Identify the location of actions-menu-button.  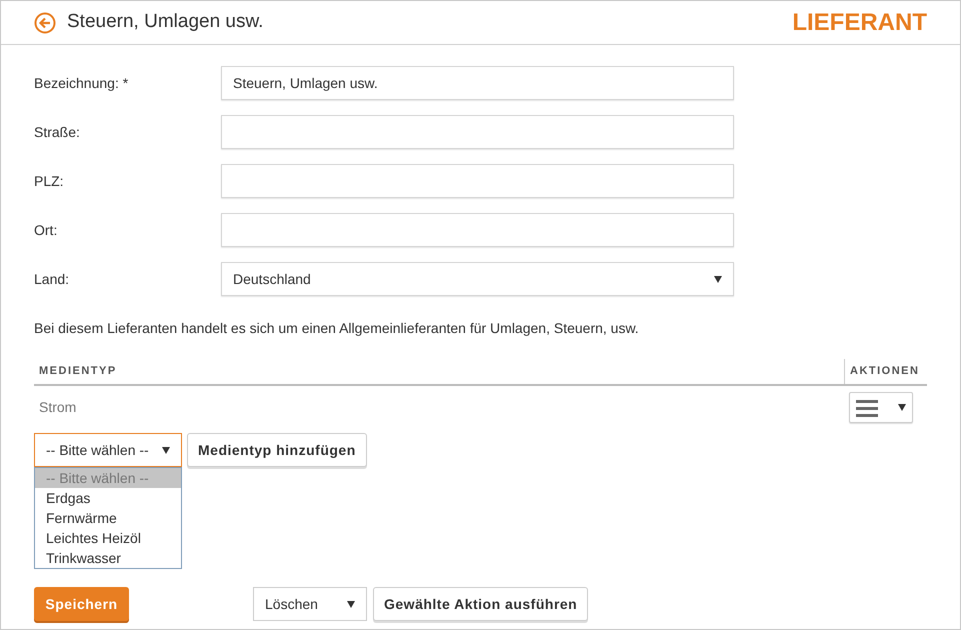
(881, 407).